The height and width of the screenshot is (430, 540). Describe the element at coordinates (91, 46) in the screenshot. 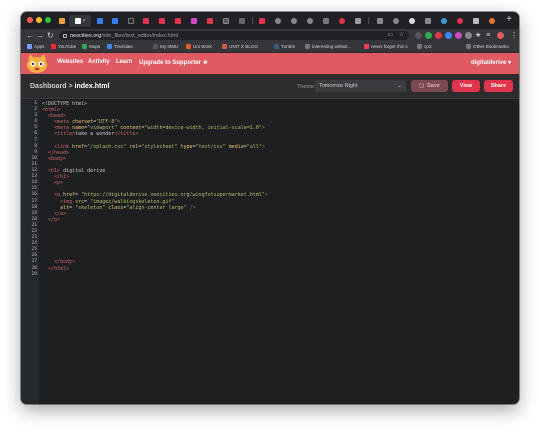

I see `bookmark-item: Maps` at that location.